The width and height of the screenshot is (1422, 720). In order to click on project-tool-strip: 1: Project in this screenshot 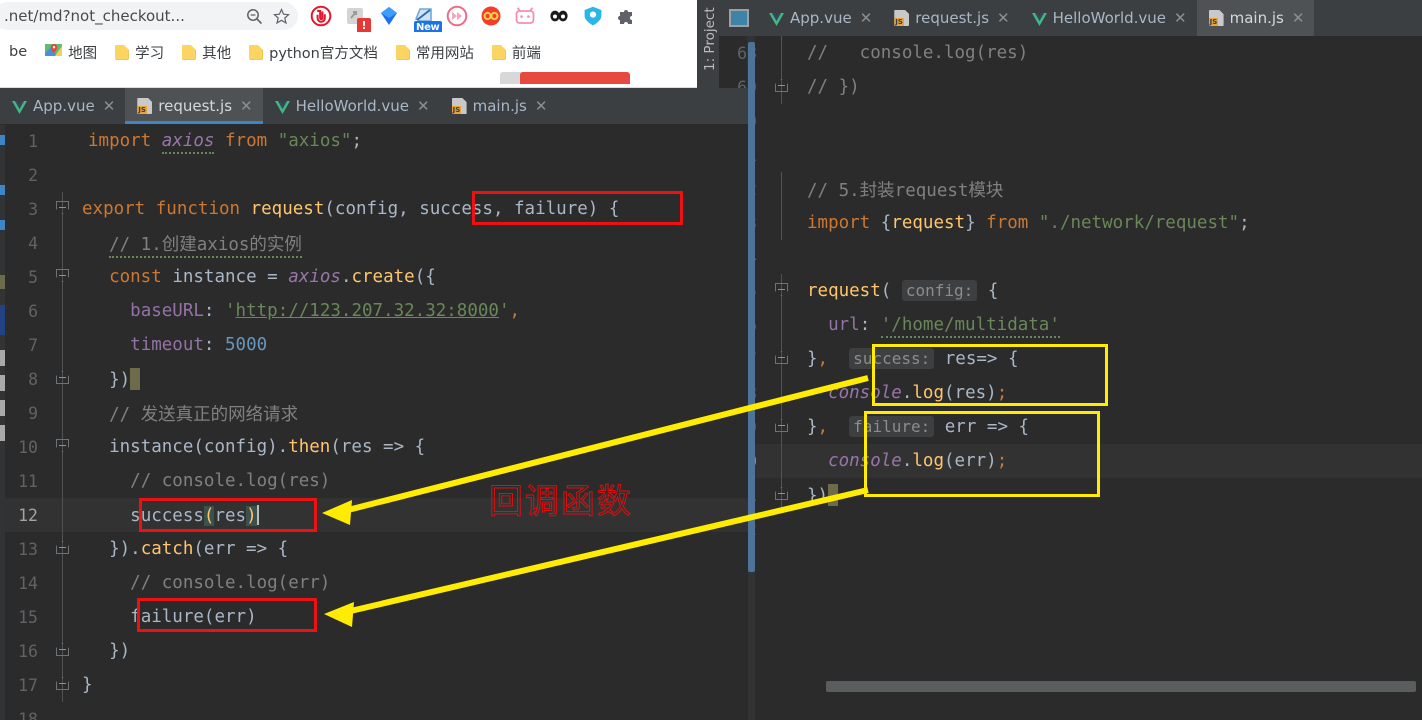, I will do `click(708, 44)`.